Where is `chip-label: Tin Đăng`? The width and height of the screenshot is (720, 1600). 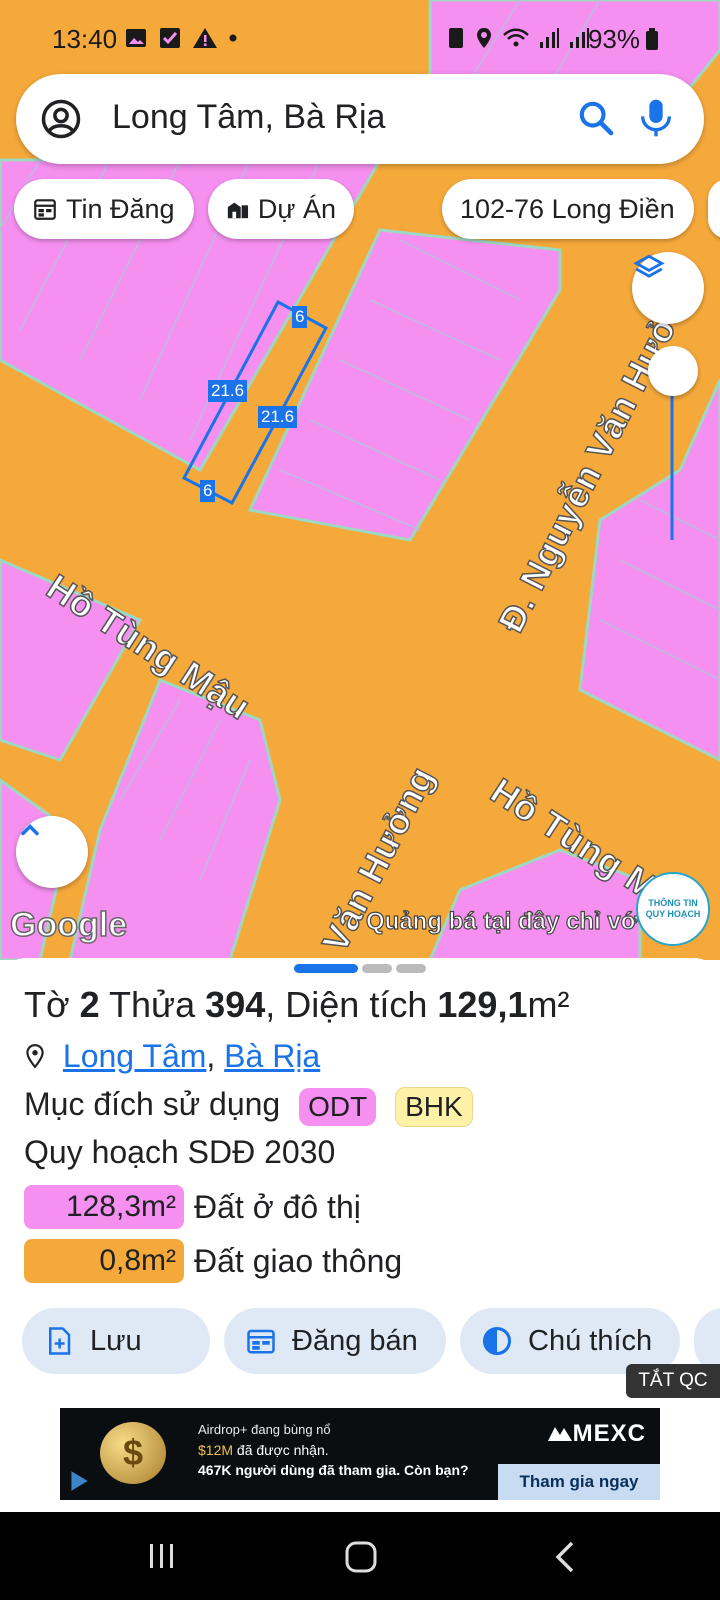
chip-label: Tin Đăng is located at coordinates (120, 208).